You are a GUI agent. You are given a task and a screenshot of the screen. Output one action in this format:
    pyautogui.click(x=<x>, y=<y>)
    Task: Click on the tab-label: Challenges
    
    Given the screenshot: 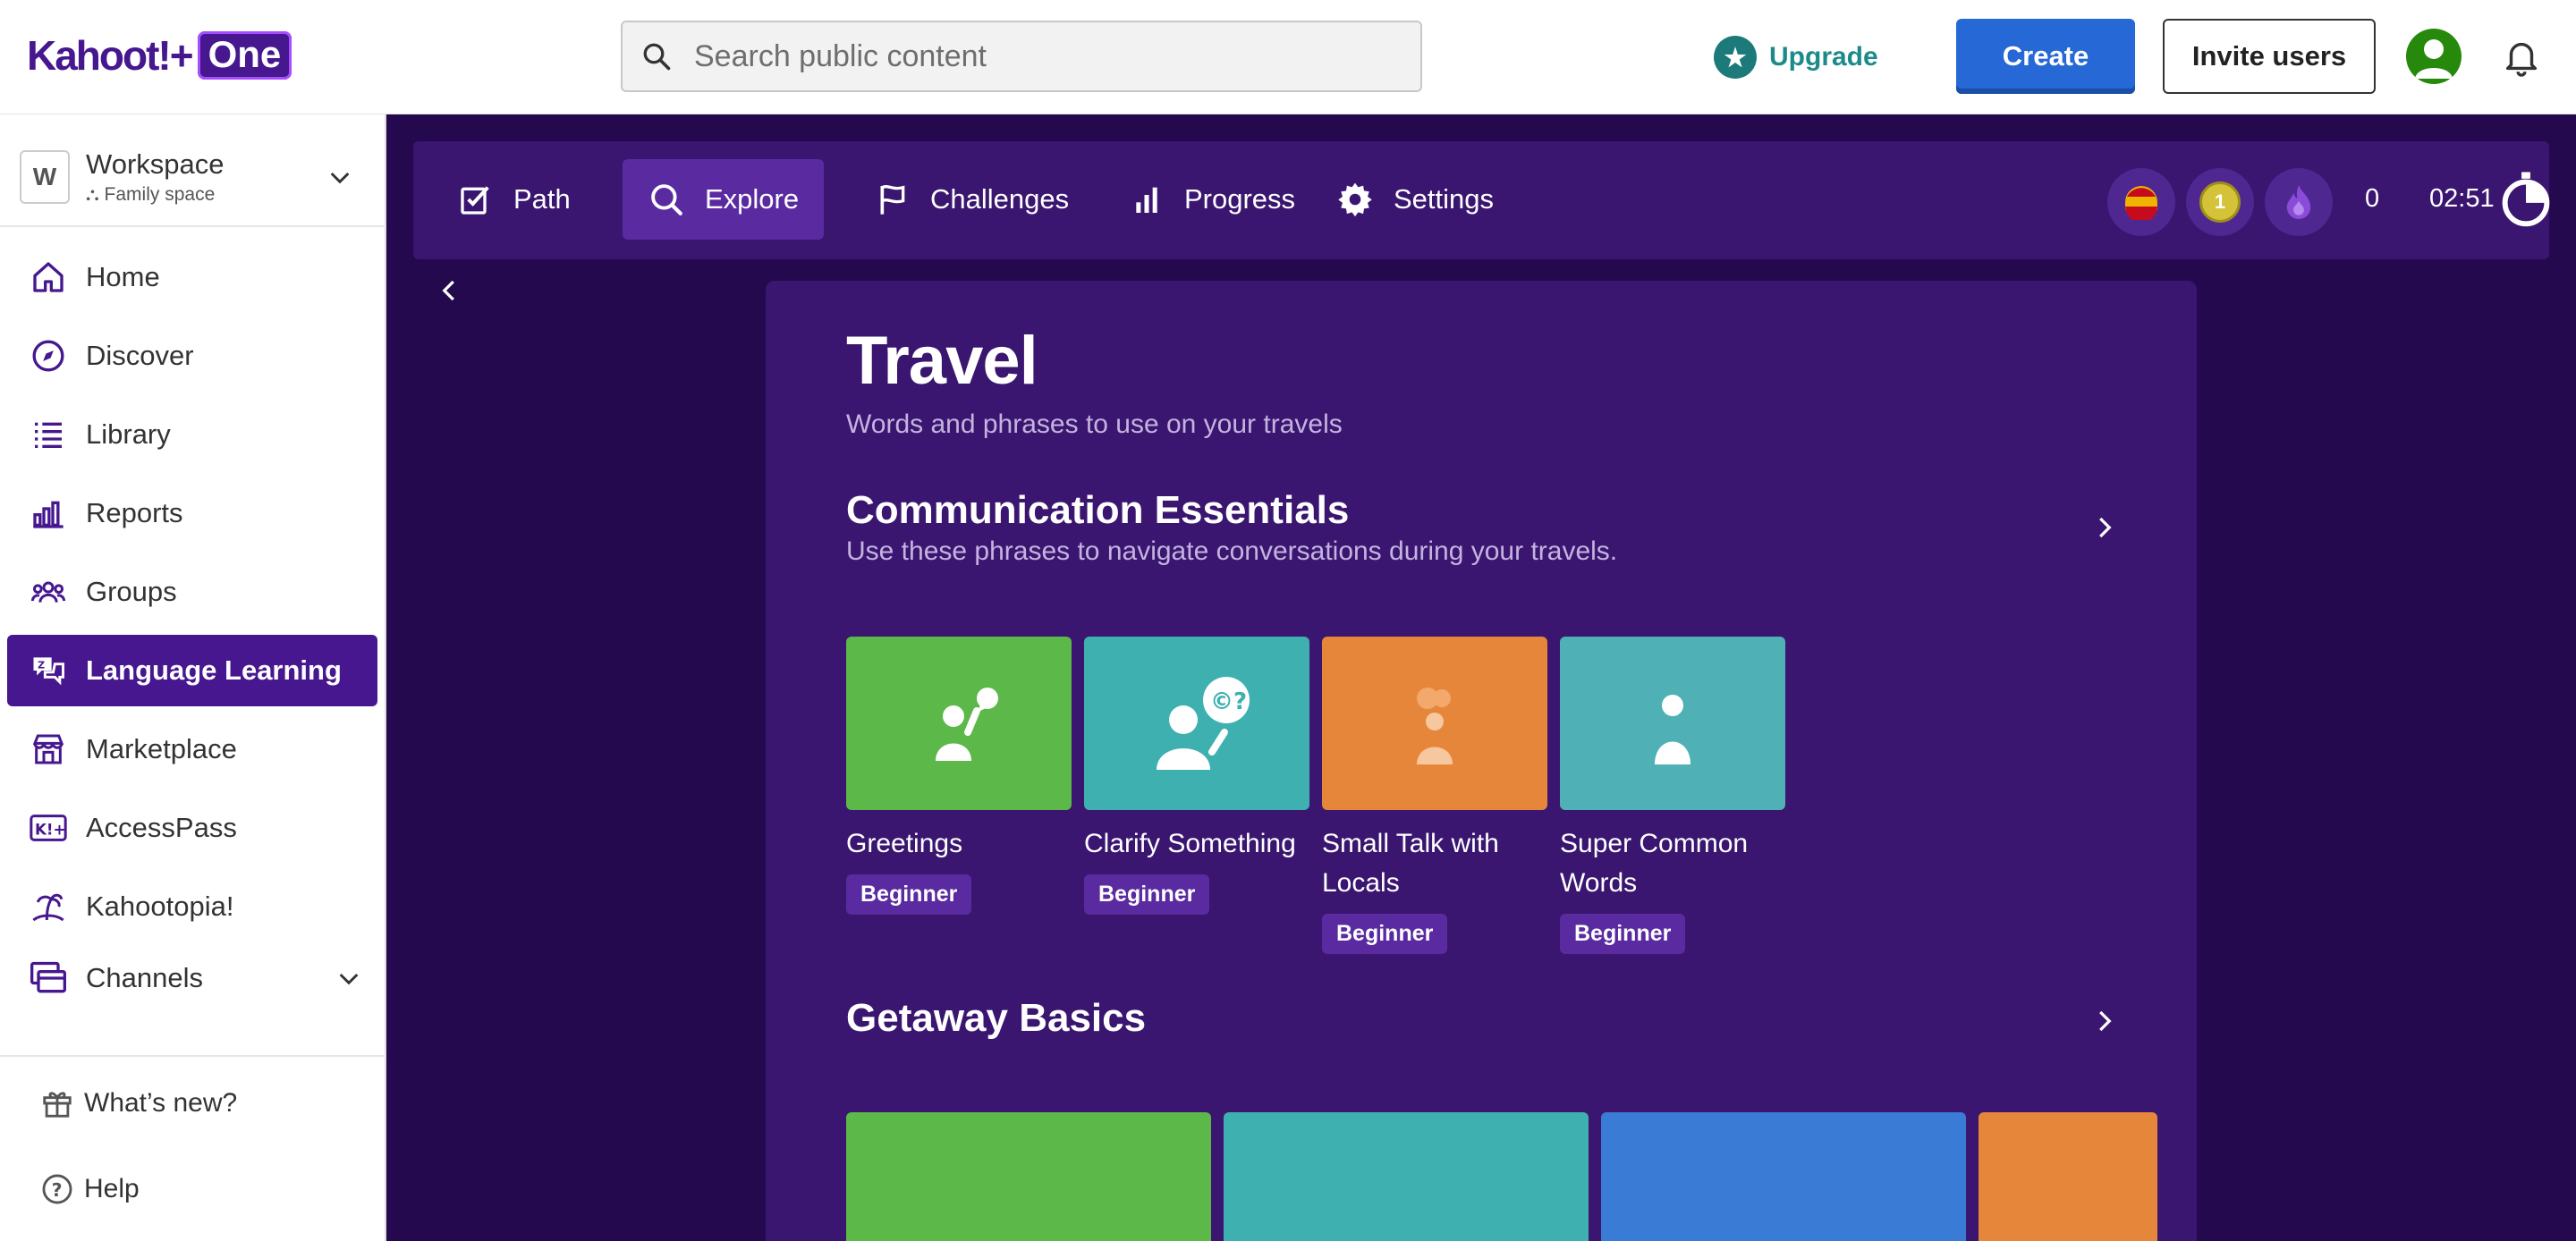 What is the action you would take?
    pyautogui.click(x=1000, y=199)
    